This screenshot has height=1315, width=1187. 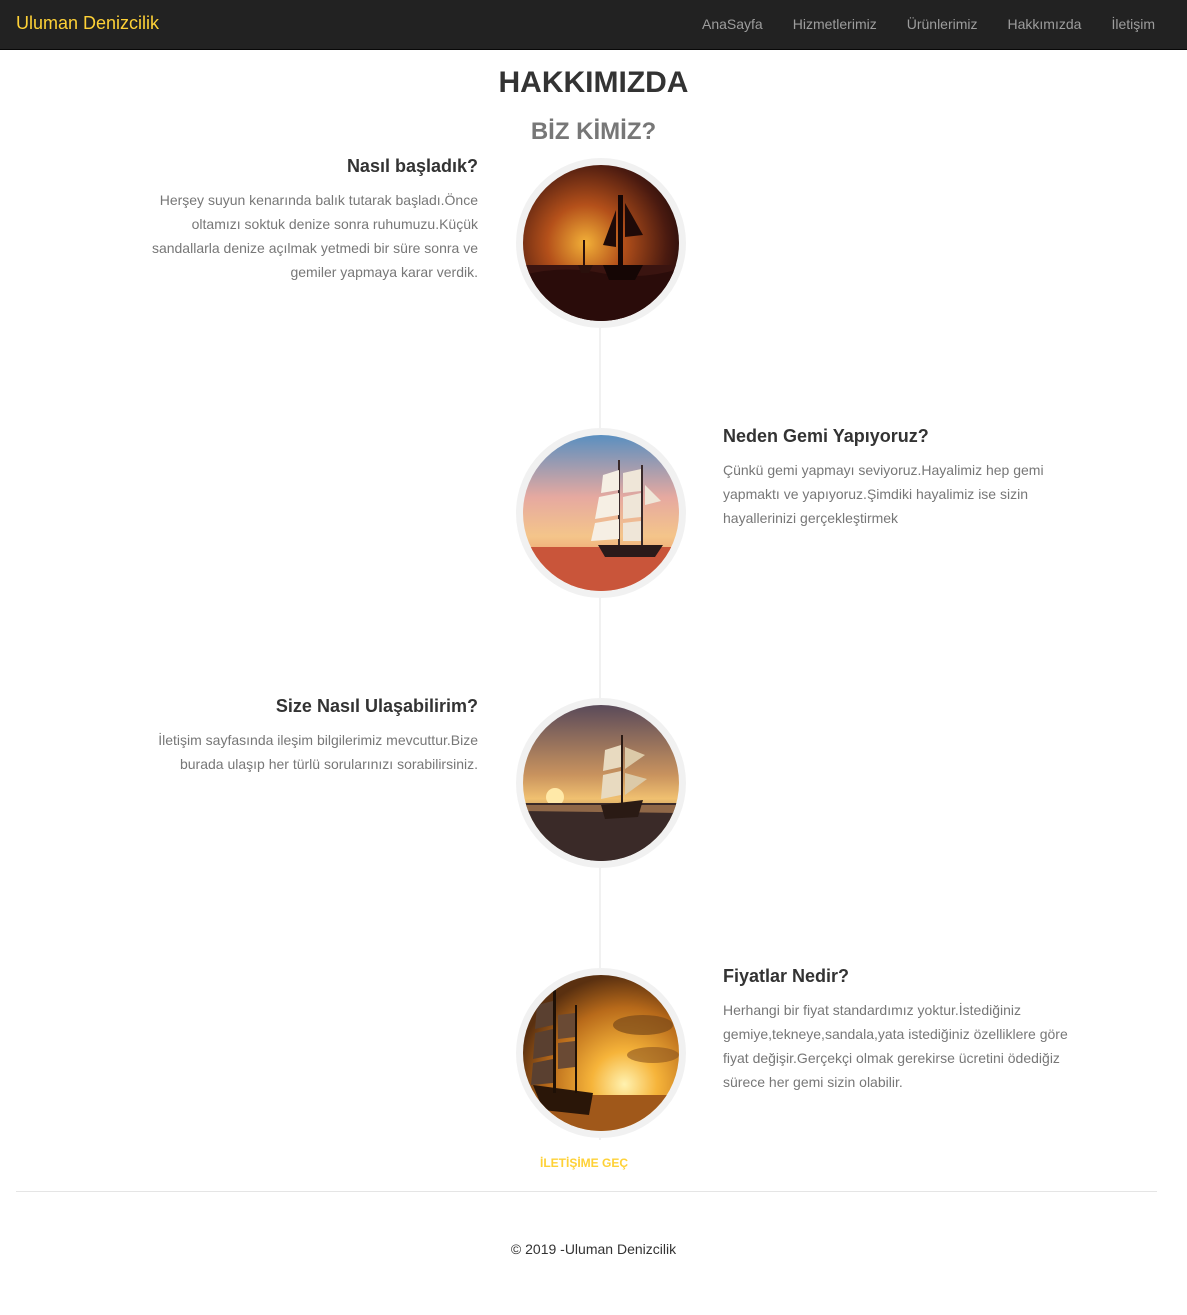 What do you see at coordinates (376, 706) in the screenshot?
I see `timeline-heading-3: Size Nasıl Ulaşabilirim?` at bounding box center [376, 706].